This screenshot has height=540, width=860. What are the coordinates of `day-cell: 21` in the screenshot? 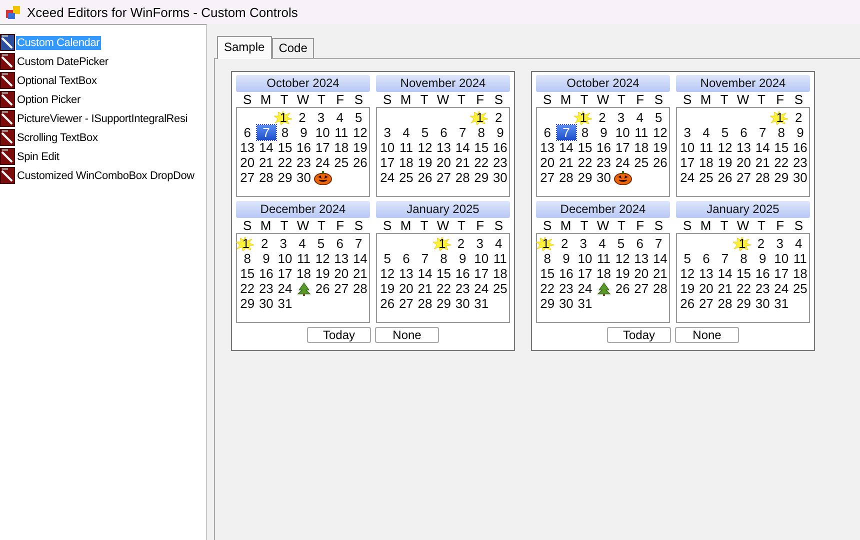 It's located at (725, 288).